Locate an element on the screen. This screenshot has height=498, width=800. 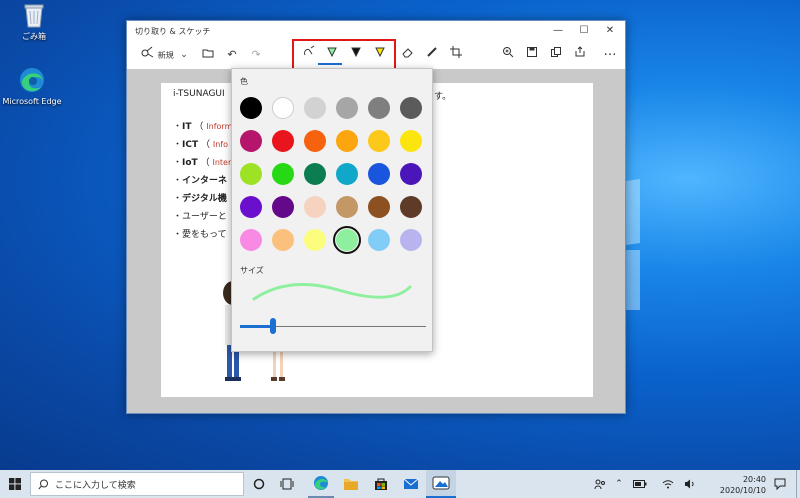
taskbar: ここに入力して検索 ⌃ 20:40 2020/10/10 is located at coordinates (400, 484).